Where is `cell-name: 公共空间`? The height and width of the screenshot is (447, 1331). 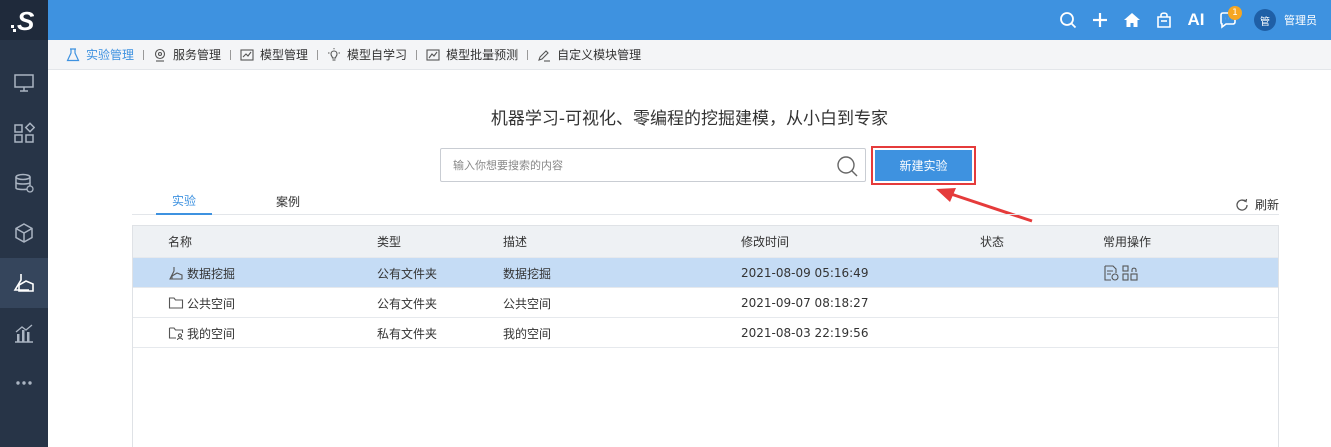
cell-name: 公共空间 is located at coordinates (201, 303).